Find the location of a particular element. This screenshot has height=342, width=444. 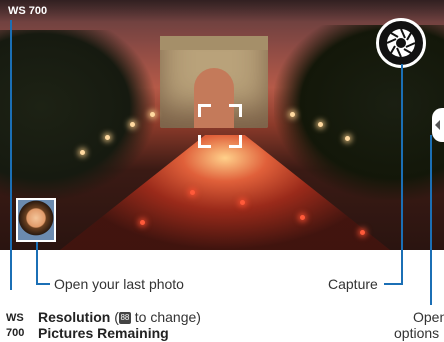

aperture-icon is located at coordinates (401, 43).